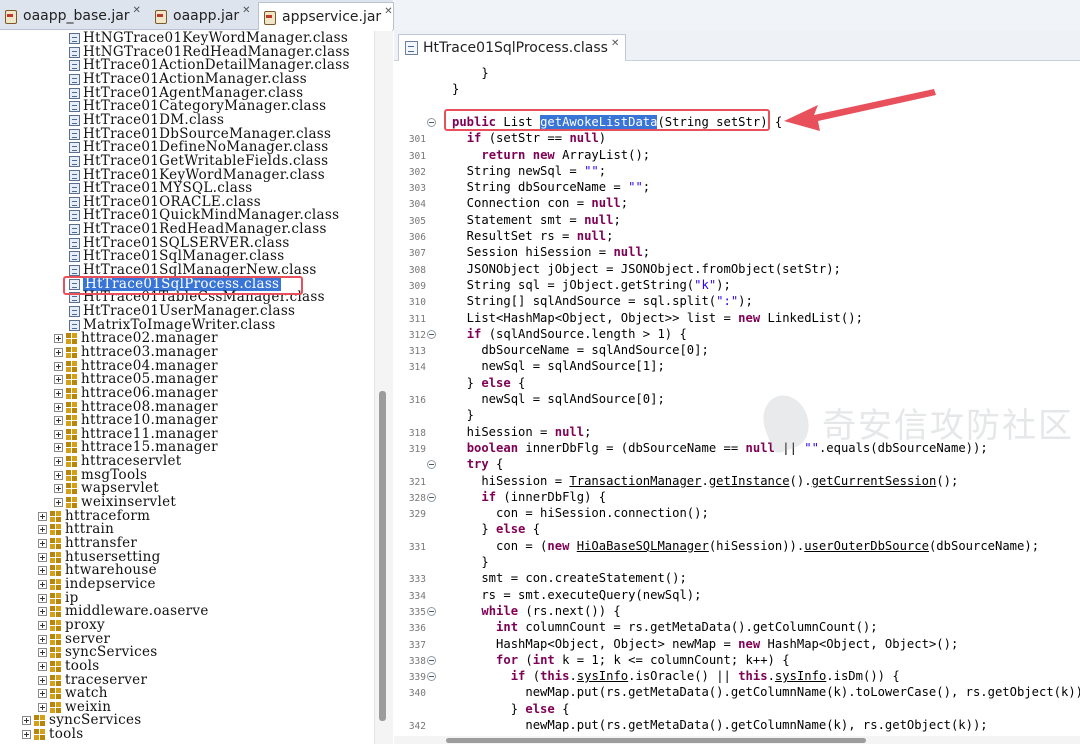 The width and height of the screenshot is (1080, 744). What do you see at coordinates (136, 447) in the screenshot?
I see `tree-package-item: httrace15.manager` at bounding box center [136, 447].